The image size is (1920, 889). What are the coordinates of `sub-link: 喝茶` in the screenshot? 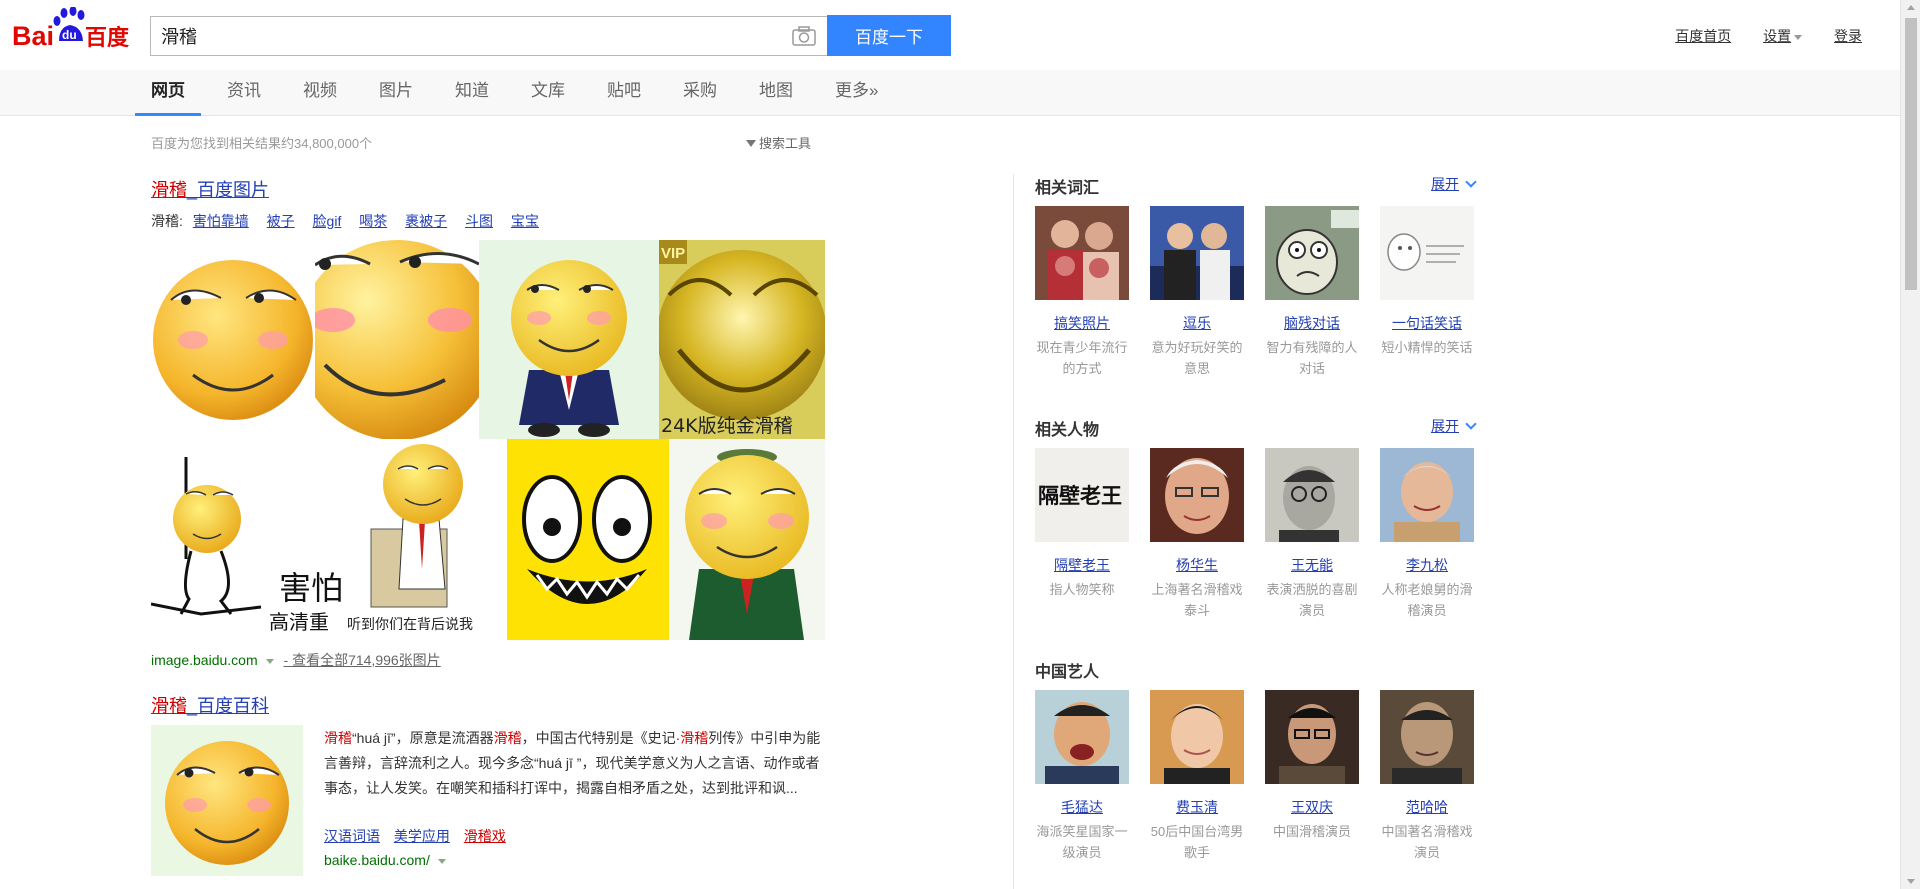 It's located at (373, 221).